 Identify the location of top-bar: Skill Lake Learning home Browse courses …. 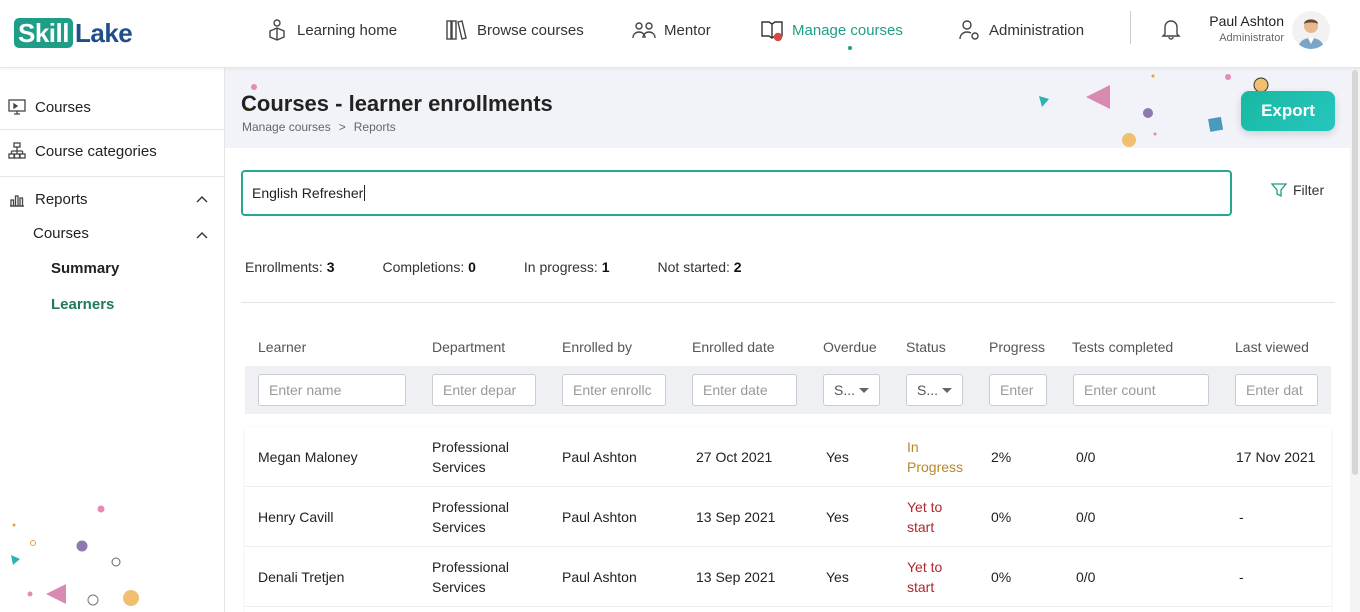
(680, 34).